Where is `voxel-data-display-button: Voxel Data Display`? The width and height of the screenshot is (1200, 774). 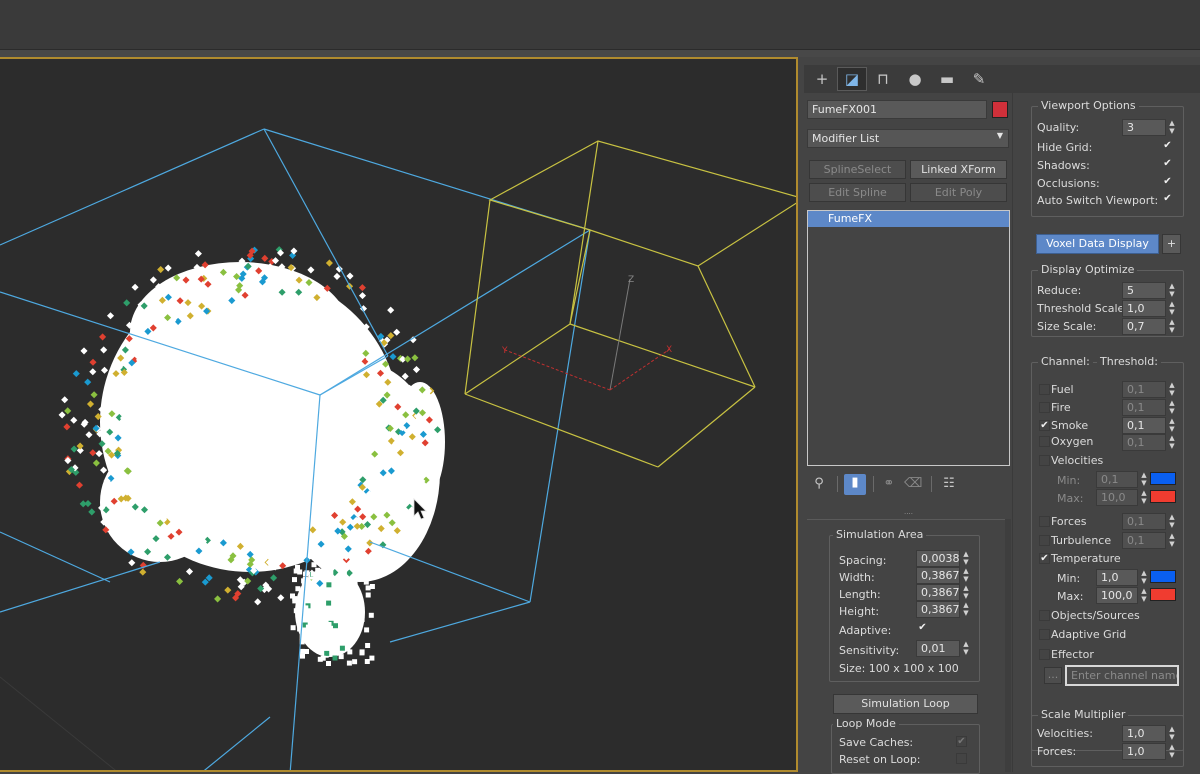
voxel-data-display-button: Voxel Data Display is located at coordinates (1097, 244).